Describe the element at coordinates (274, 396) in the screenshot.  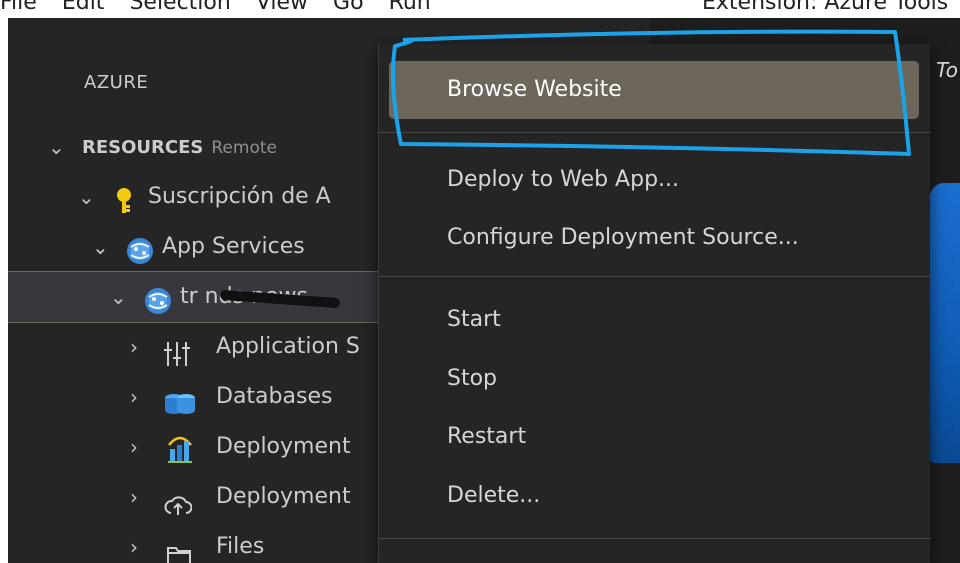
I see `tree-item-label: Databases` at that location.